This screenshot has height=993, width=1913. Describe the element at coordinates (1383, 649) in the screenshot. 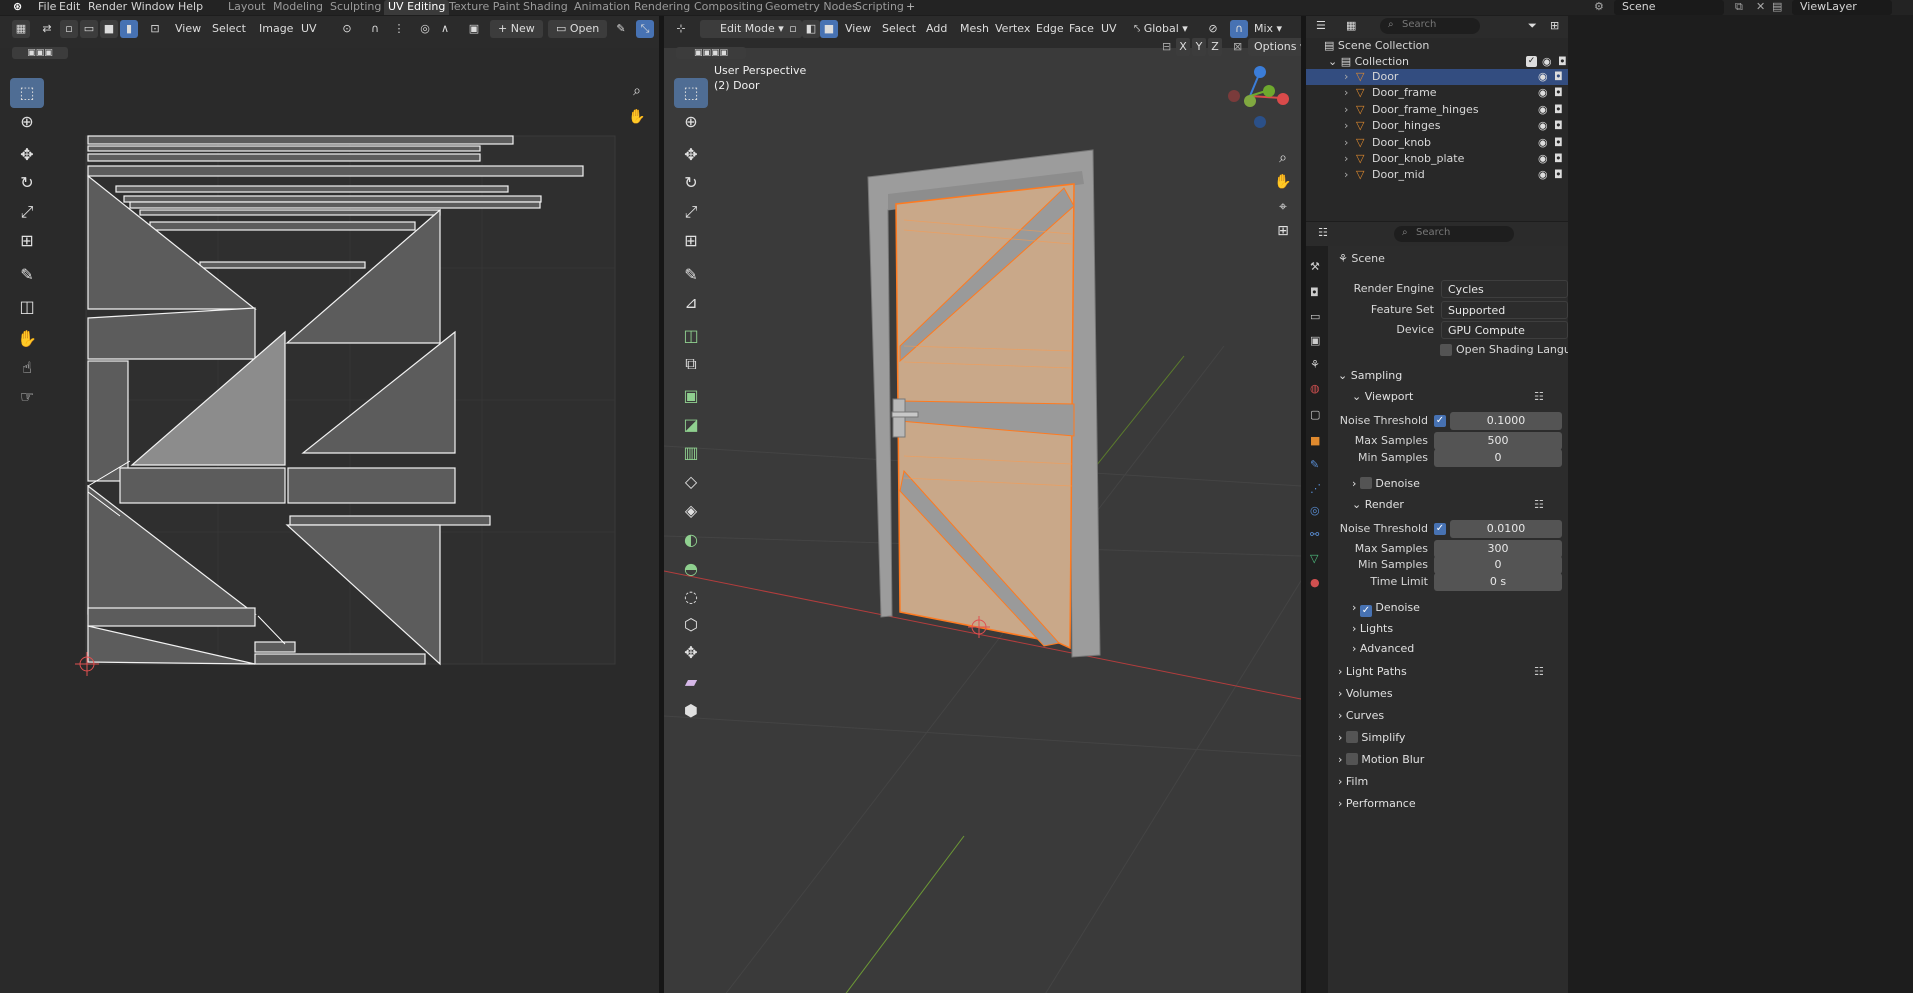

I see `advanced-subpanel: › Advanced` at that location.